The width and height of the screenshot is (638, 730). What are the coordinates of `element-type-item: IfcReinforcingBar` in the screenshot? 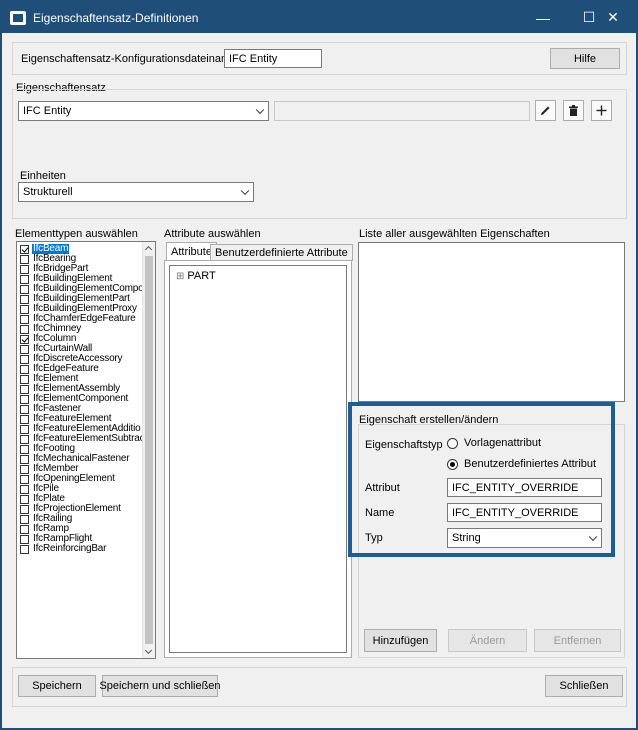 It's located at (79, 549).